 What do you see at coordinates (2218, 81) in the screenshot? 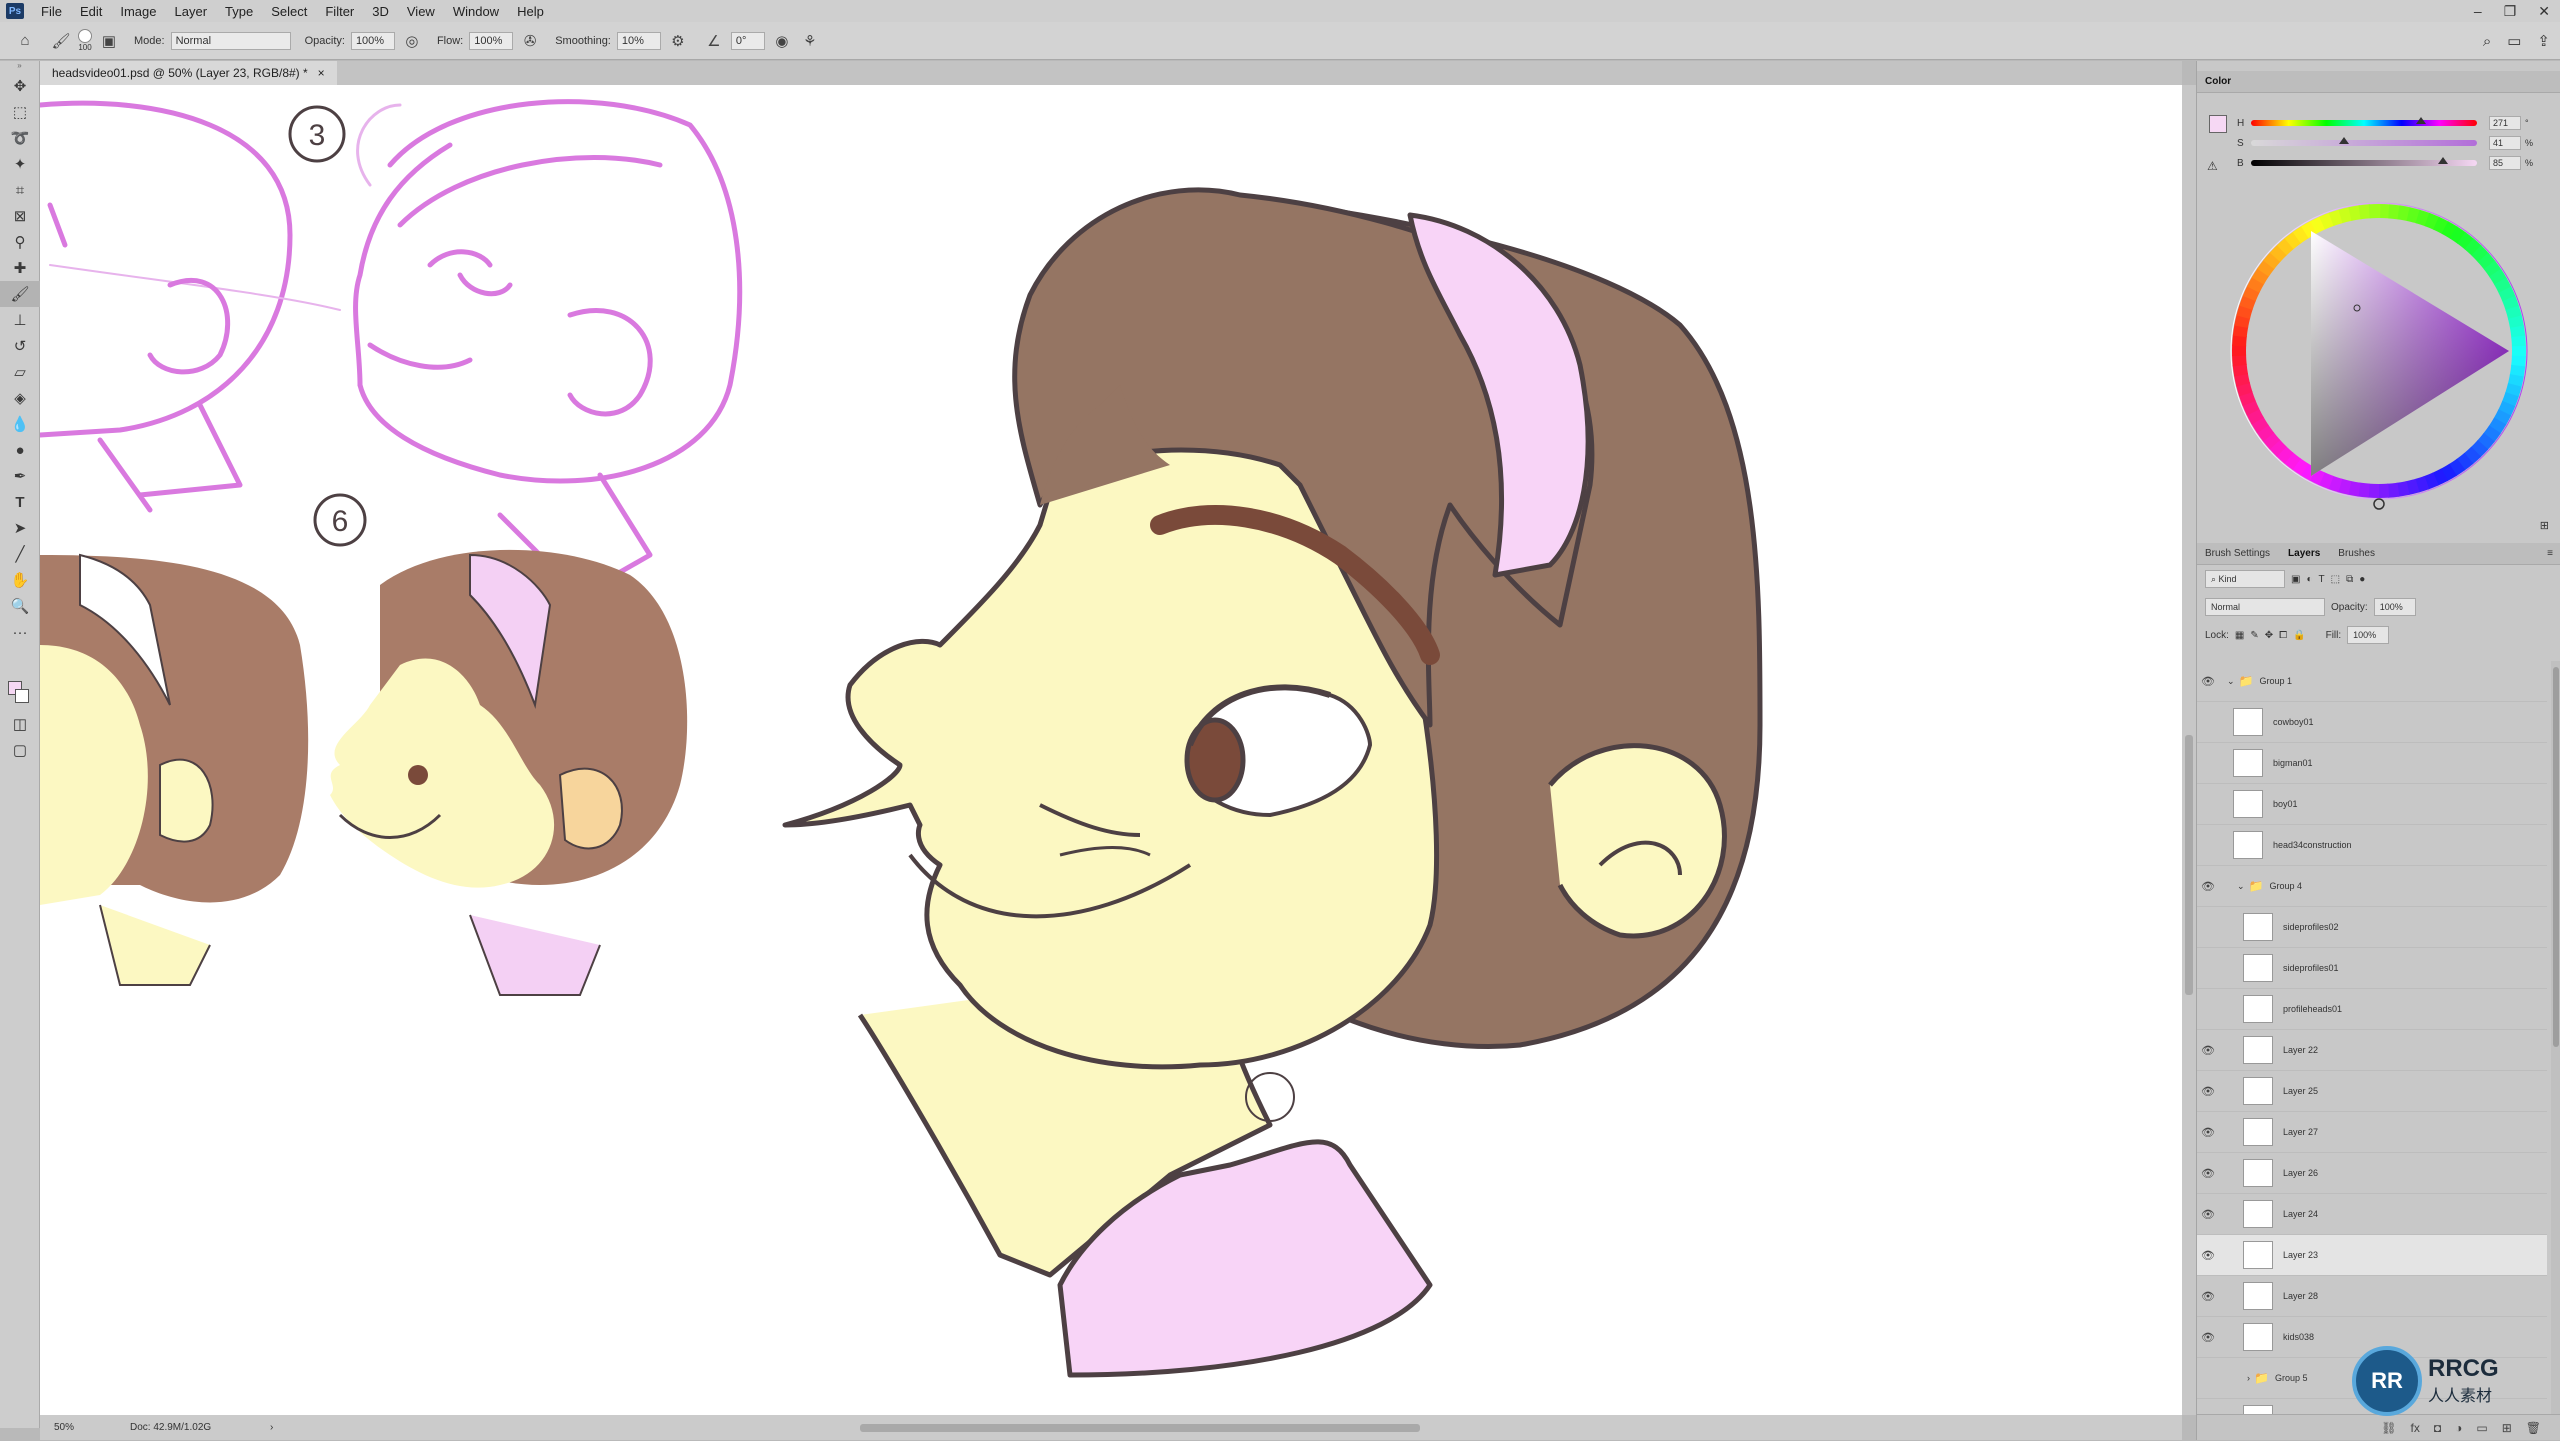
I see `color-panel-title: Color` at bounding box center [2218, 81].